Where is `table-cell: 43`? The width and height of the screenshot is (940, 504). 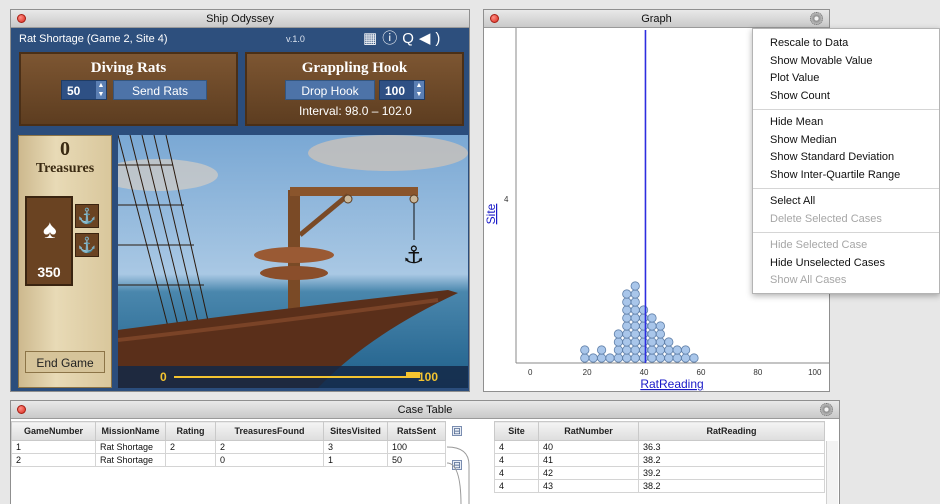
table-cell: 43 is located at coordinates (588, 486).